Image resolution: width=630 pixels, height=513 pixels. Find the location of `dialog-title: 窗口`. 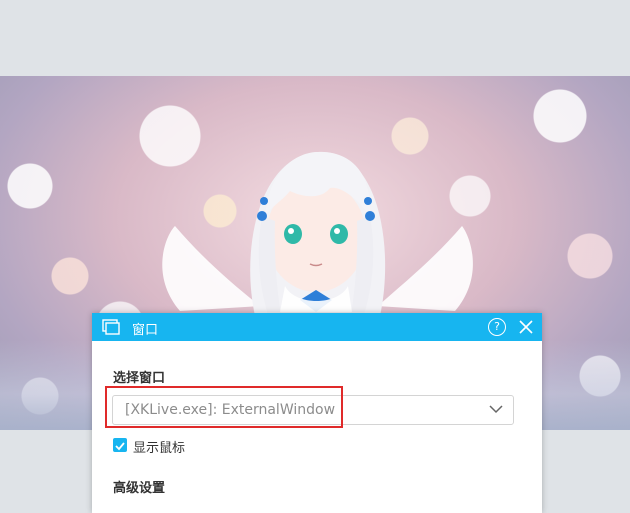

dialog-title: 窗口 is located at coordinates (145, 330).